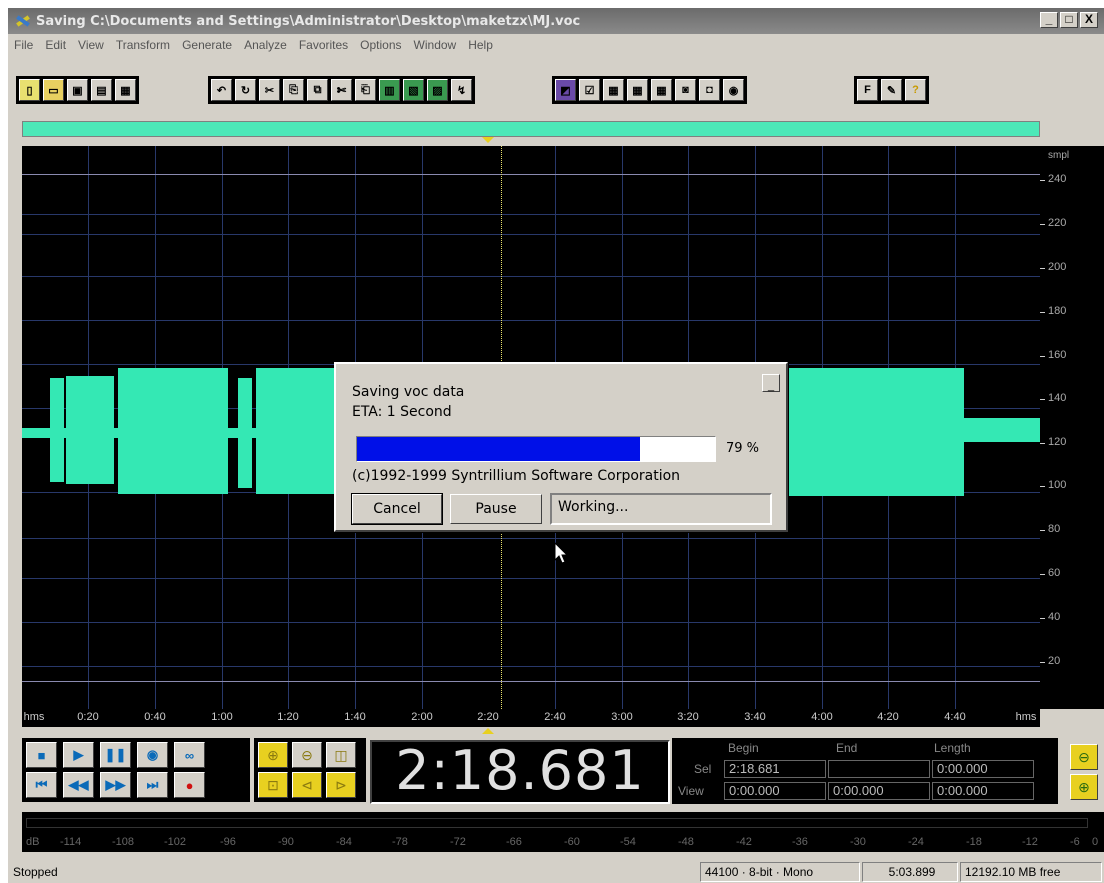 The image size is (1104, 883). What do you see at coordinates (380, 45) in the screenshot?
I see `menu-options: Options` at bounding box center [380, 45].